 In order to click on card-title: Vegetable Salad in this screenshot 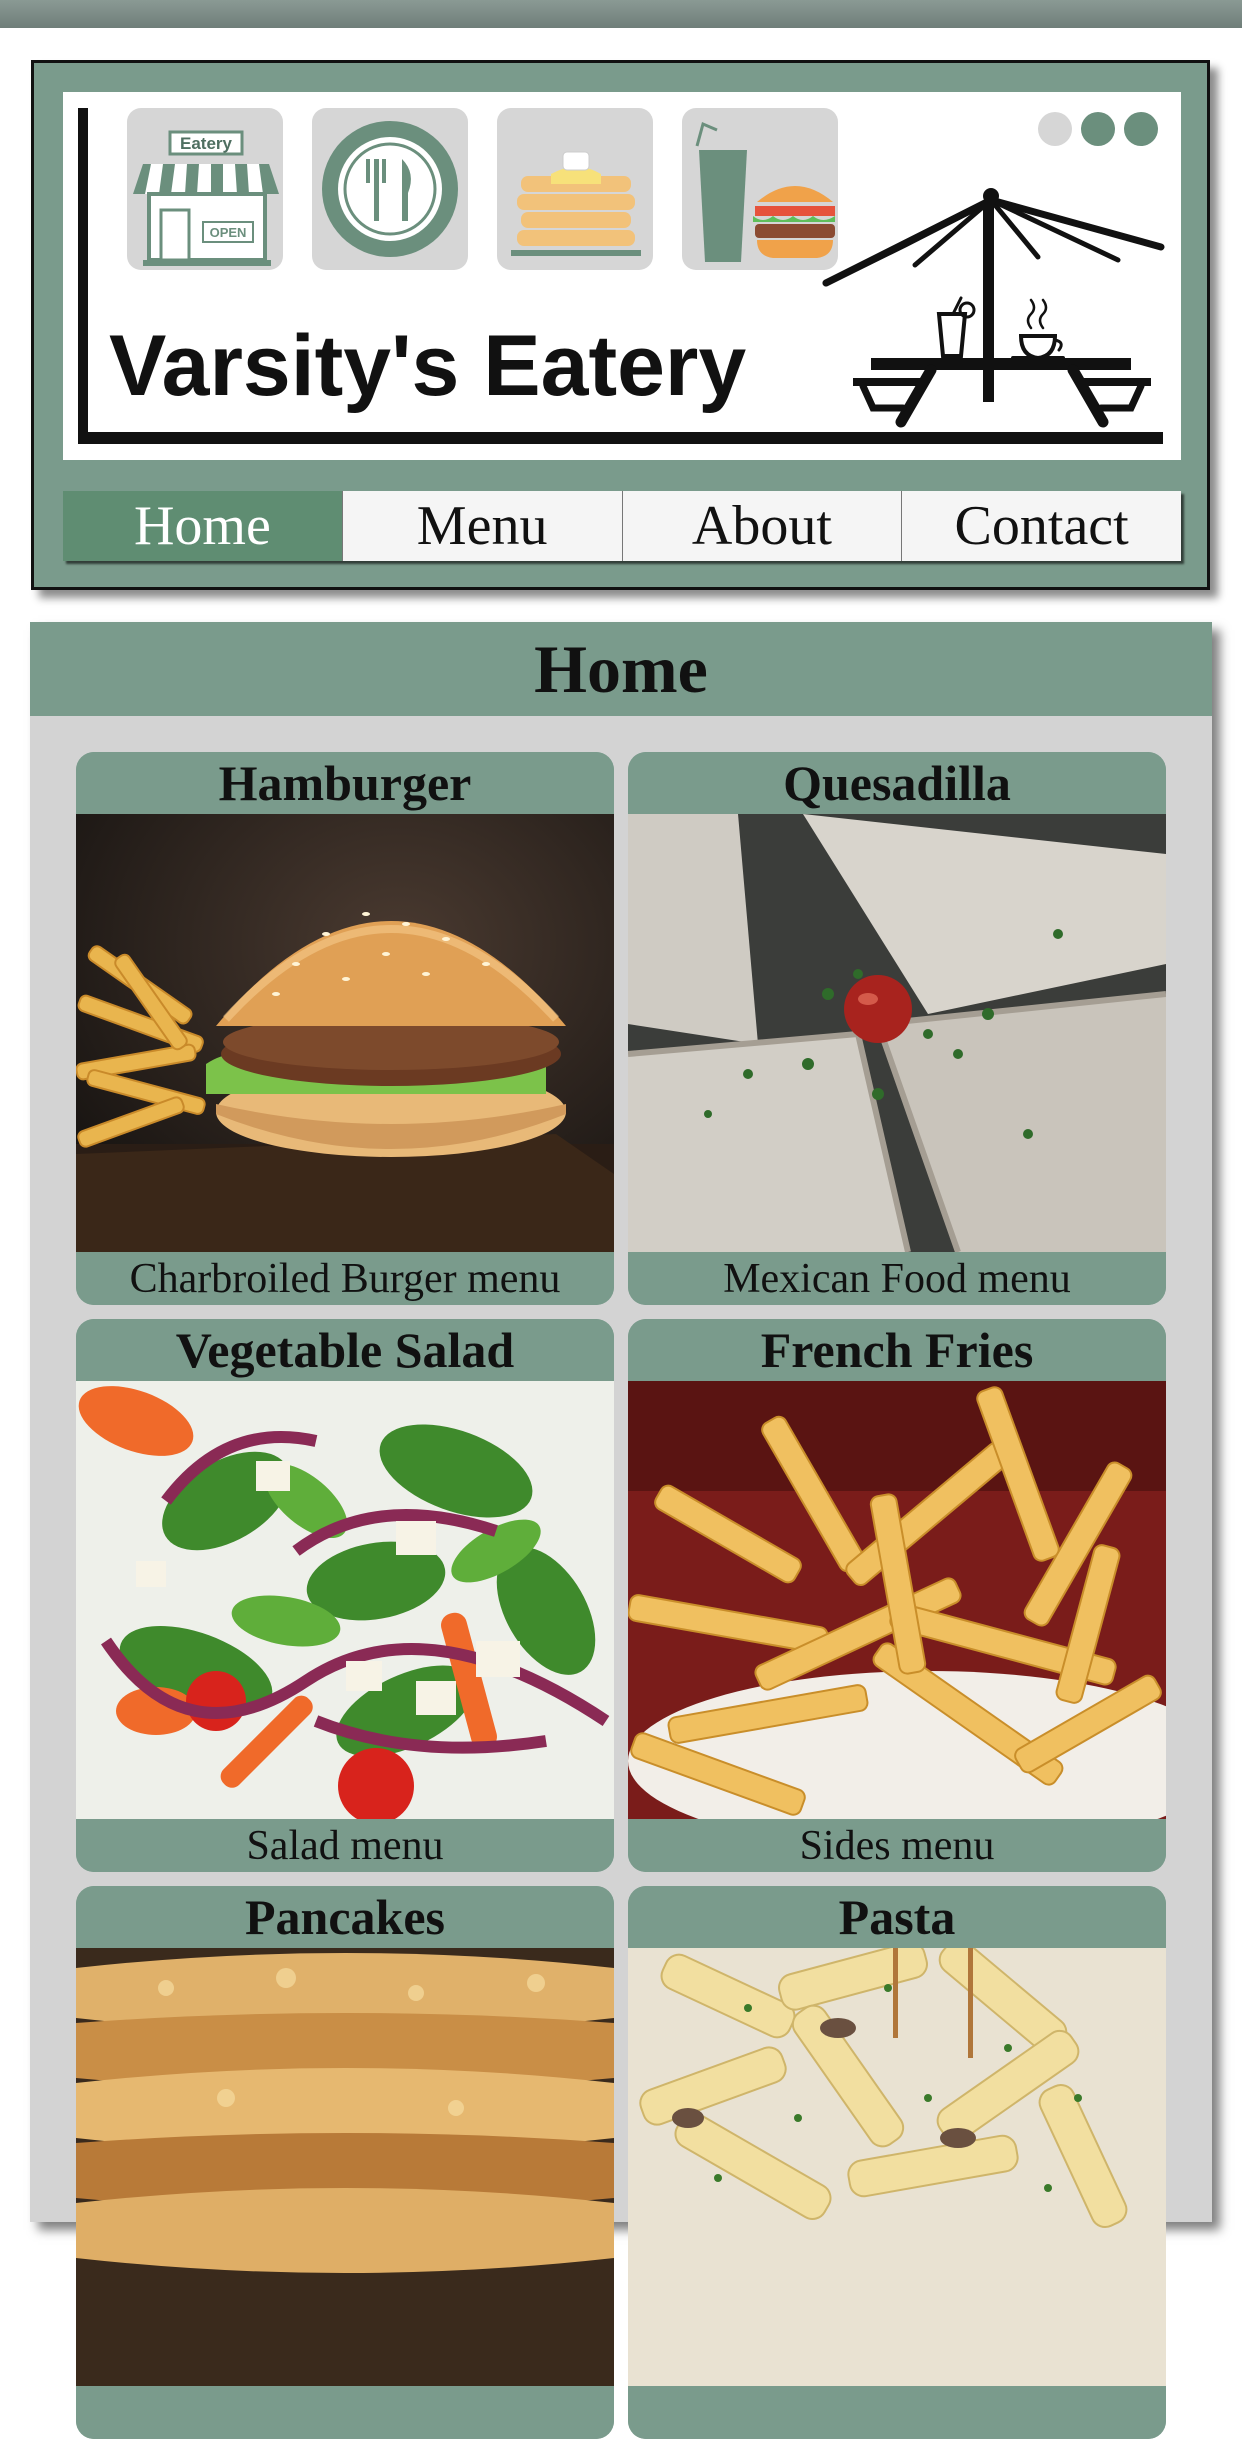, I will do `click(345, 1350)`.